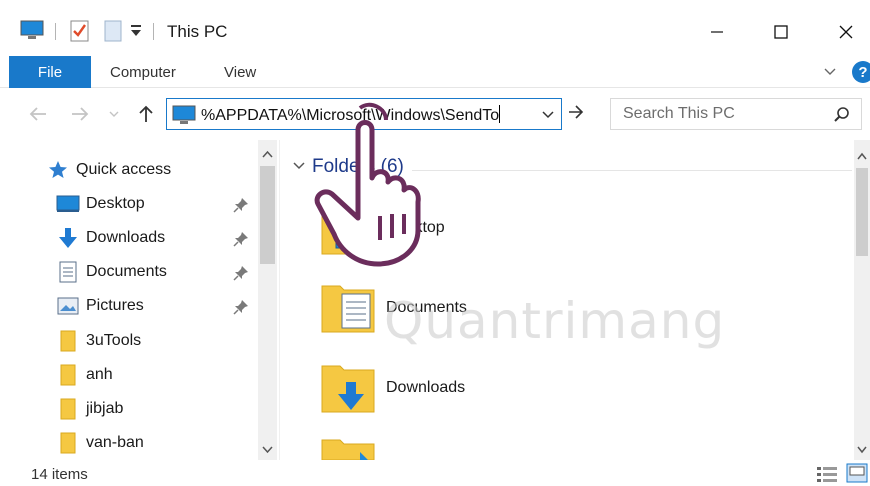  I want to click on sidebar-item-label: jibjab, so click(105, 408).